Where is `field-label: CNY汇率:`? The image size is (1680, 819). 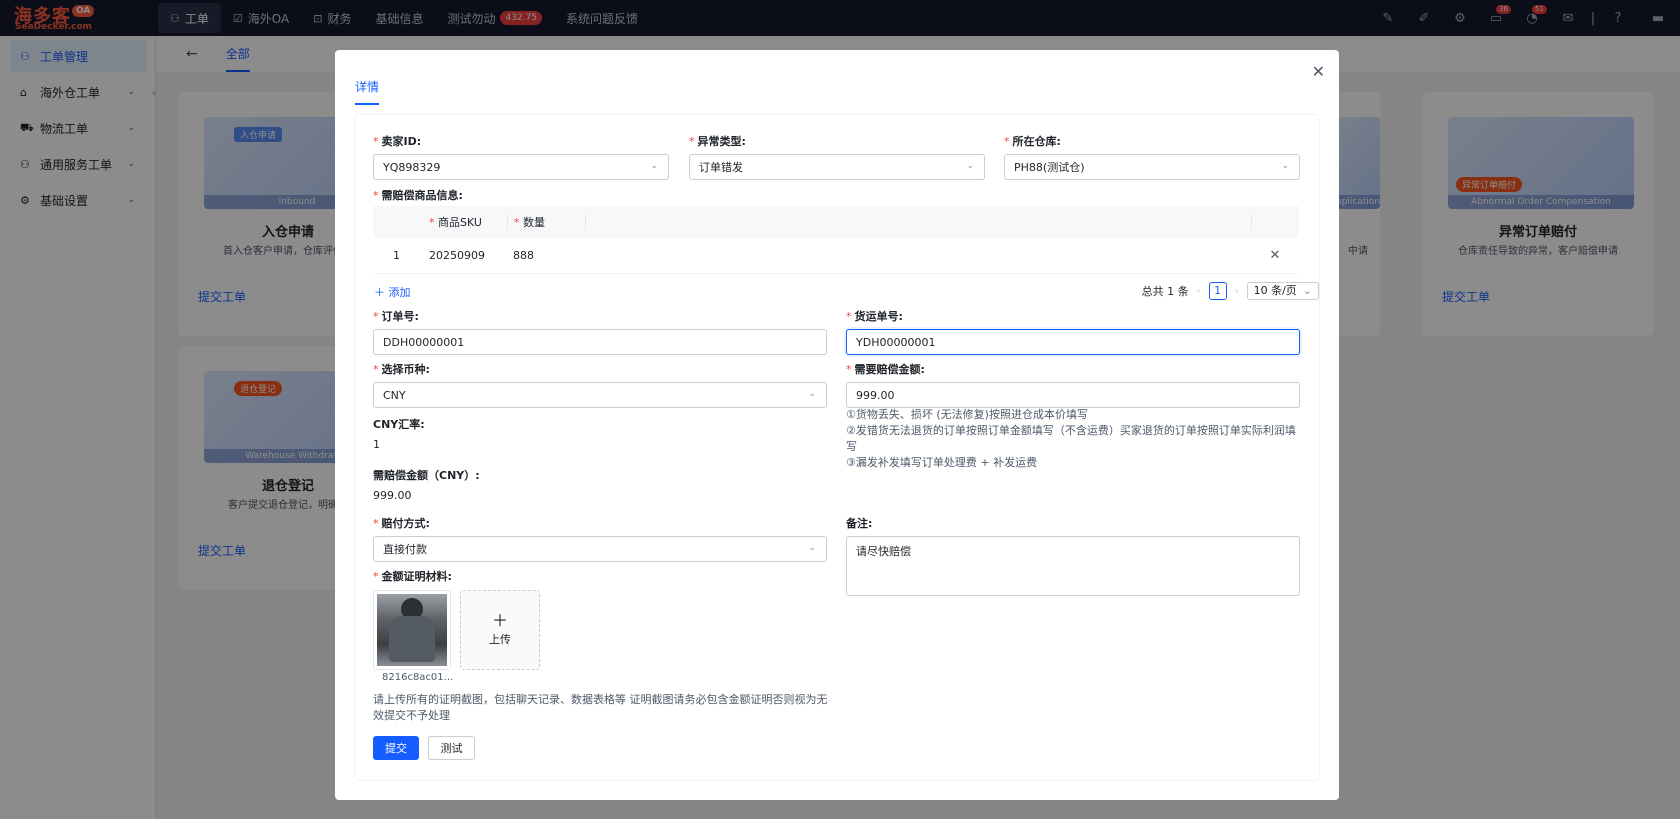 field-label: CNY汇率: is located at coordinates (399, 424).